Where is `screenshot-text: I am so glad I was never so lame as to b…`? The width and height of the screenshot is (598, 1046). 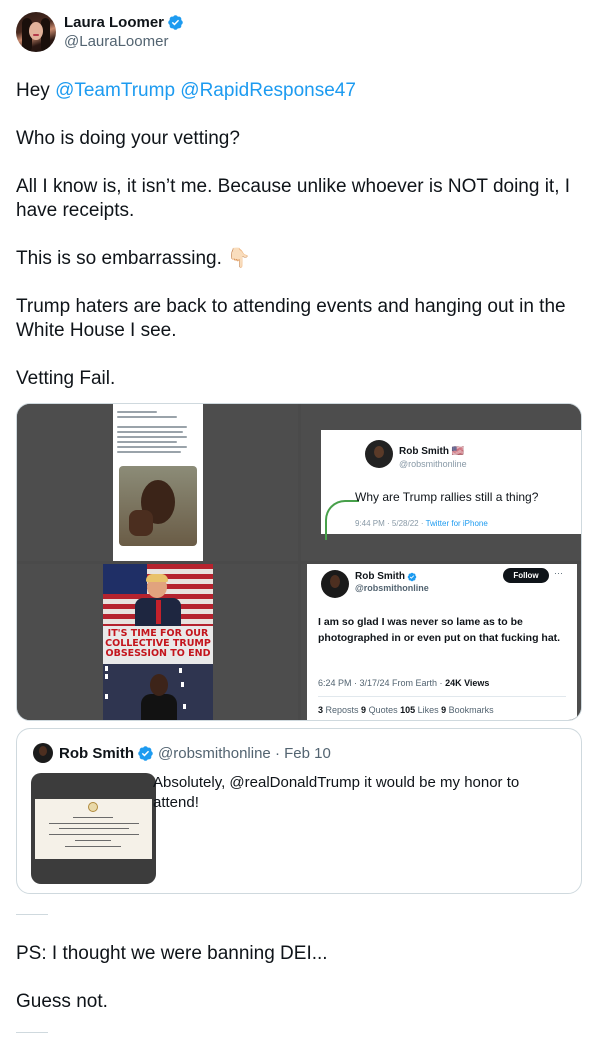
screenshot-text: I am so glad I was never so lame as to b… is located at coordinates (439, 630).